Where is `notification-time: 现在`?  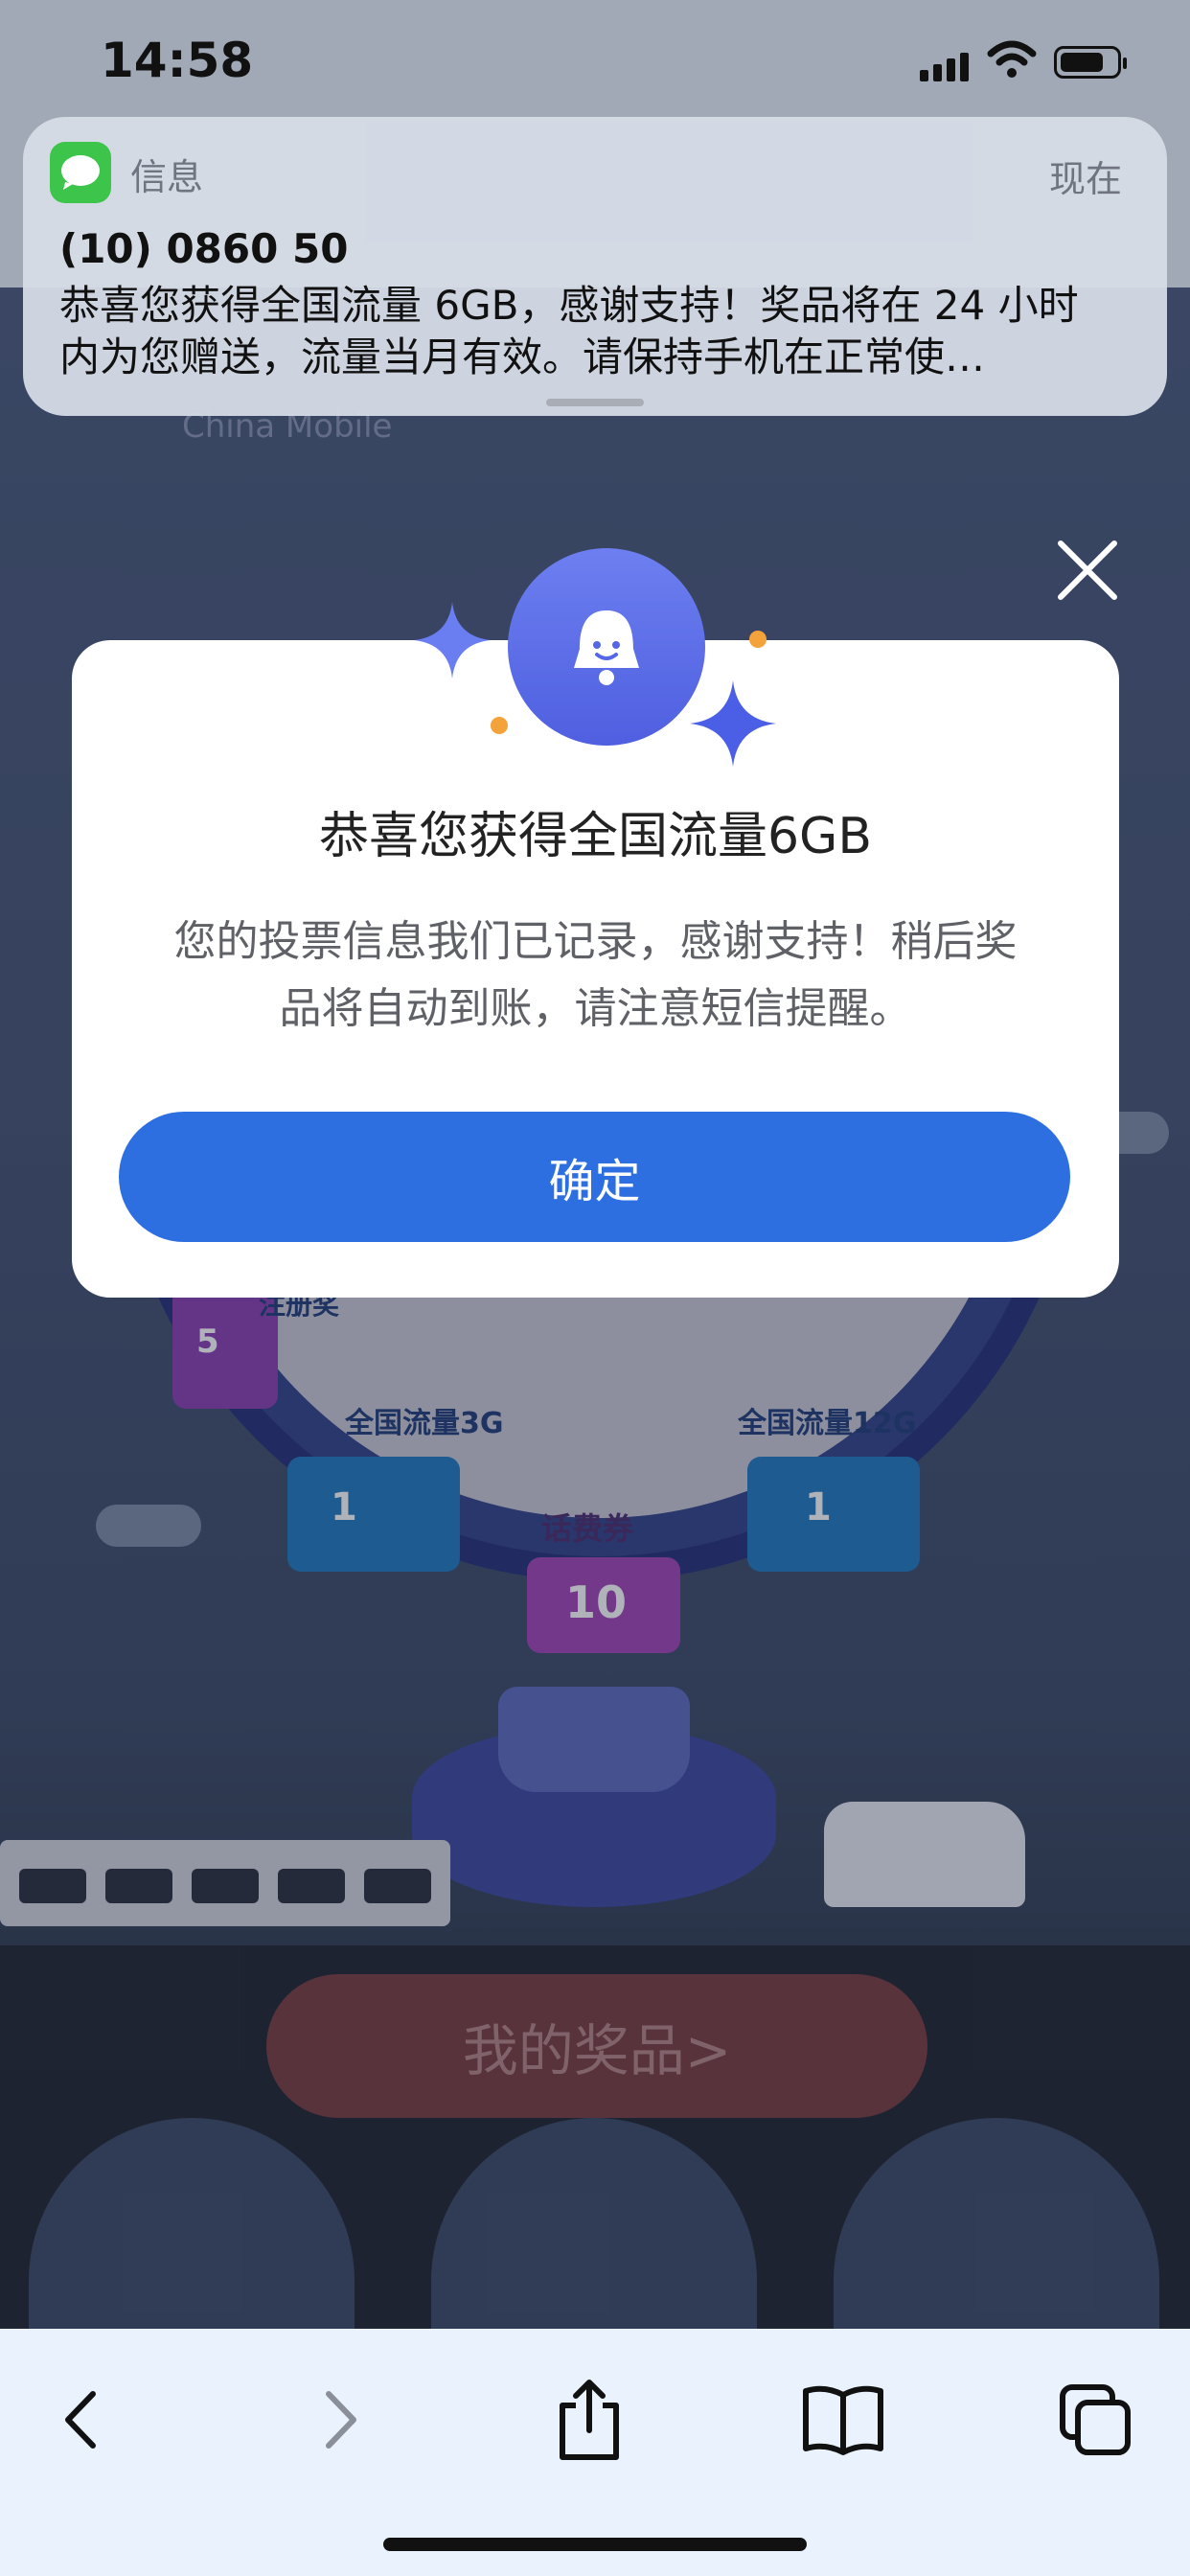 notification-time: 现在 is located at coordinates (1086, 179).